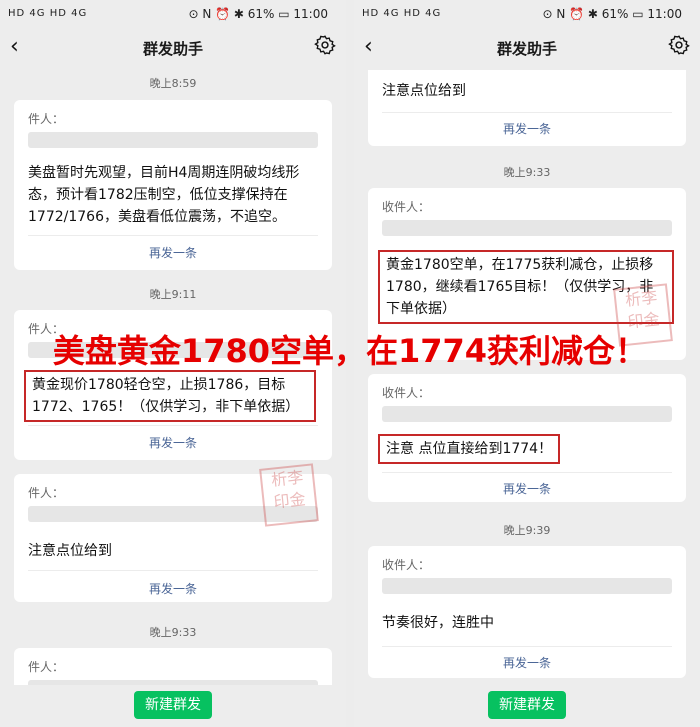  I want to click on timestamp: 晚上8:59, so click(173, 83).